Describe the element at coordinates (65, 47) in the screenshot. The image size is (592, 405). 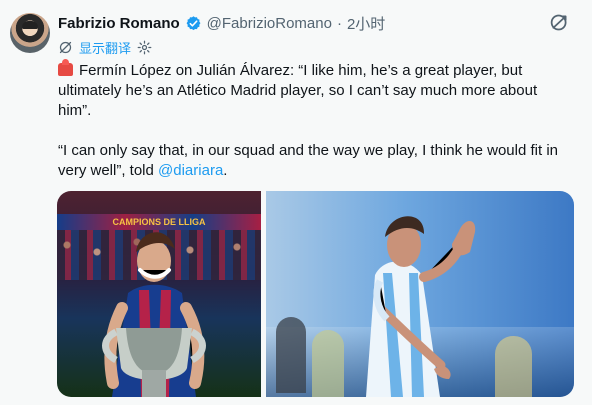
I see `translate-icon` at that location.